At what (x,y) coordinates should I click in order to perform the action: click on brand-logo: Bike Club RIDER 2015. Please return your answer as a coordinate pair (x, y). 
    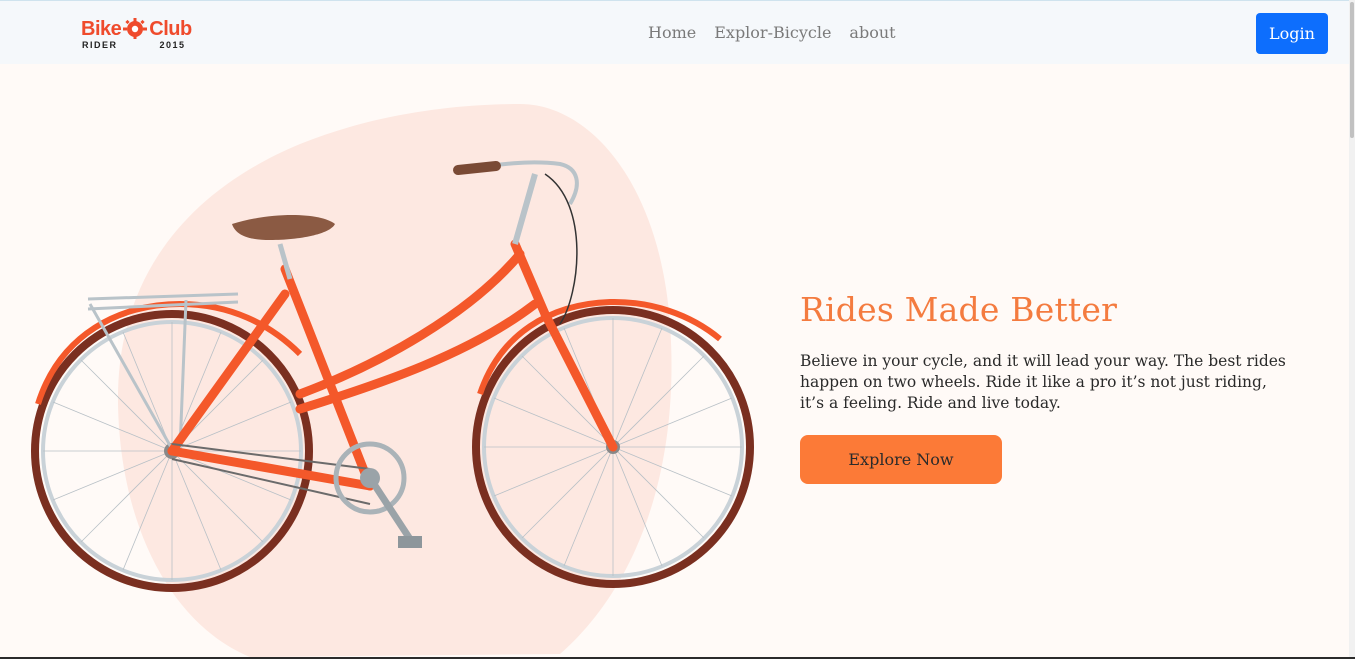
    Looking at the image, I should click on (146, 35).